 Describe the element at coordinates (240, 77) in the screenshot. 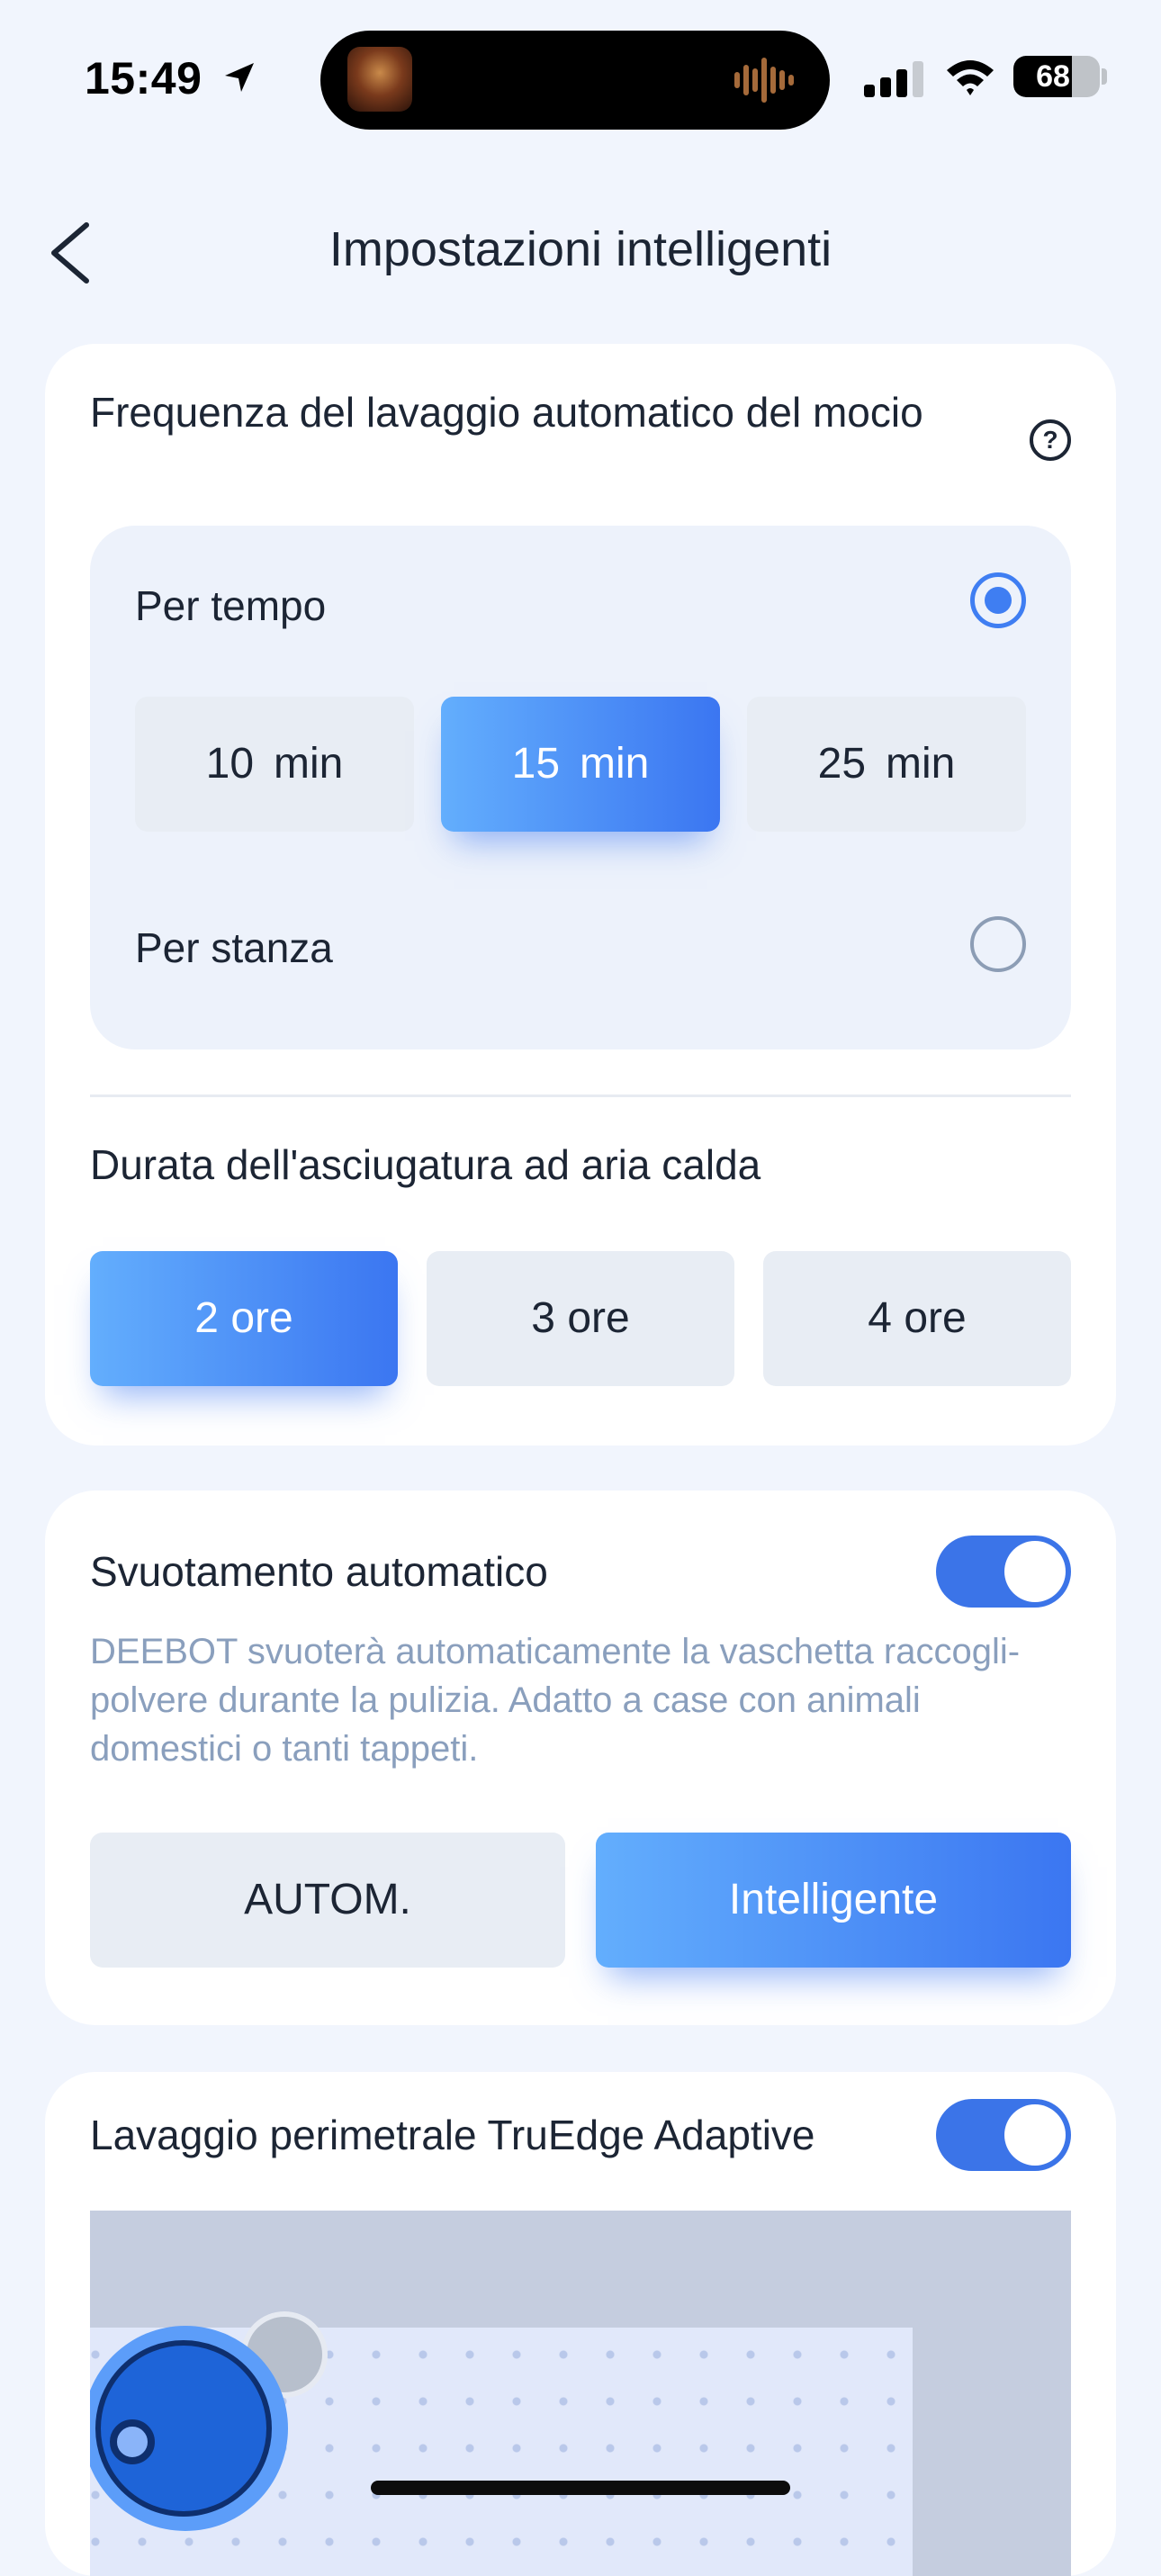

I see `location-arrow-icon` at that location.